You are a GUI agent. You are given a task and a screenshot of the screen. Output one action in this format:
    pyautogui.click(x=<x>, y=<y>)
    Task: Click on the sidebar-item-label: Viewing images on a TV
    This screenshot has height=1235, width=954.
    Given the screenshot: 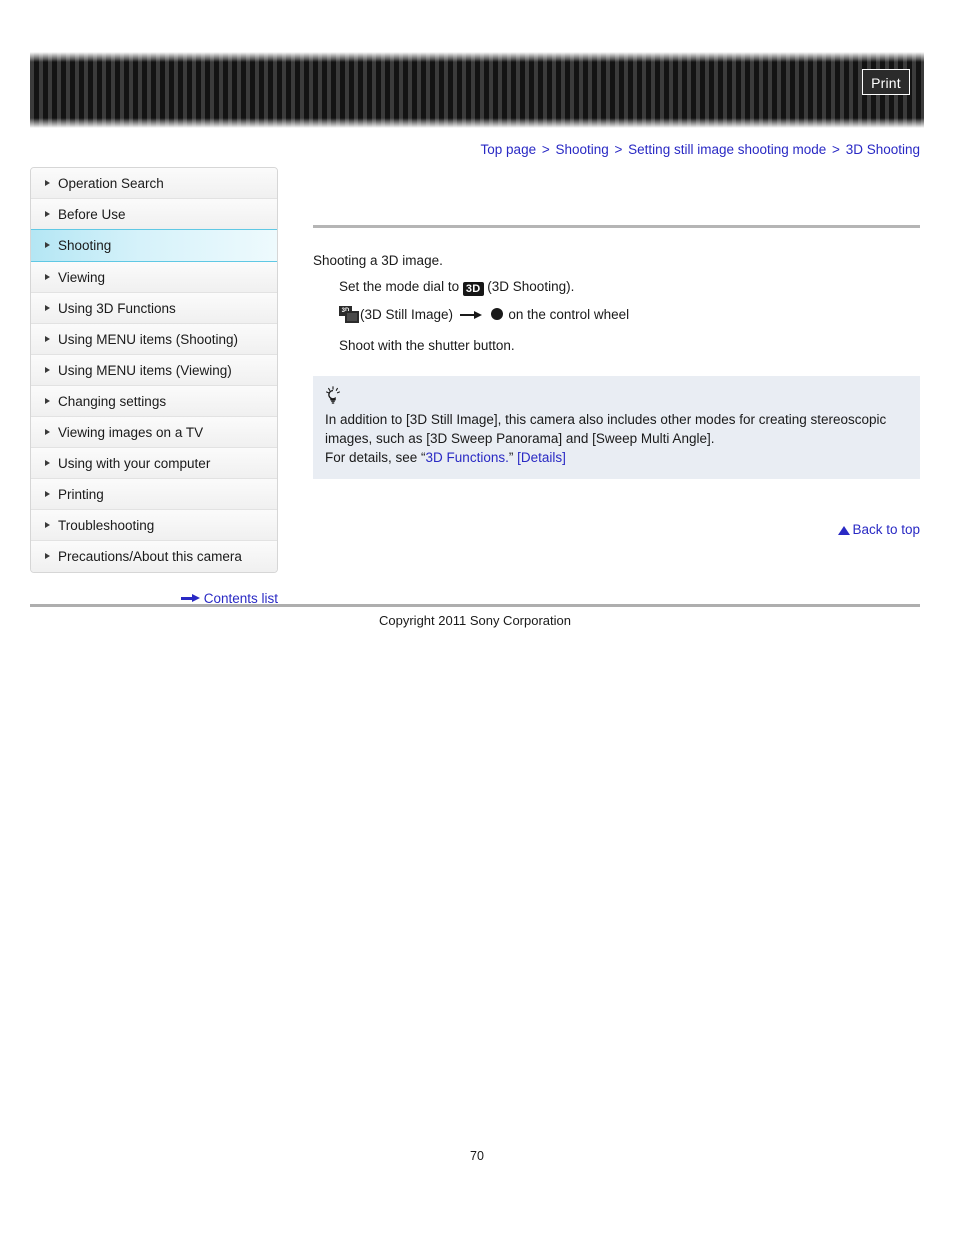 What is the action you would take?
    pyautogui.click(x=131, y=432)
    